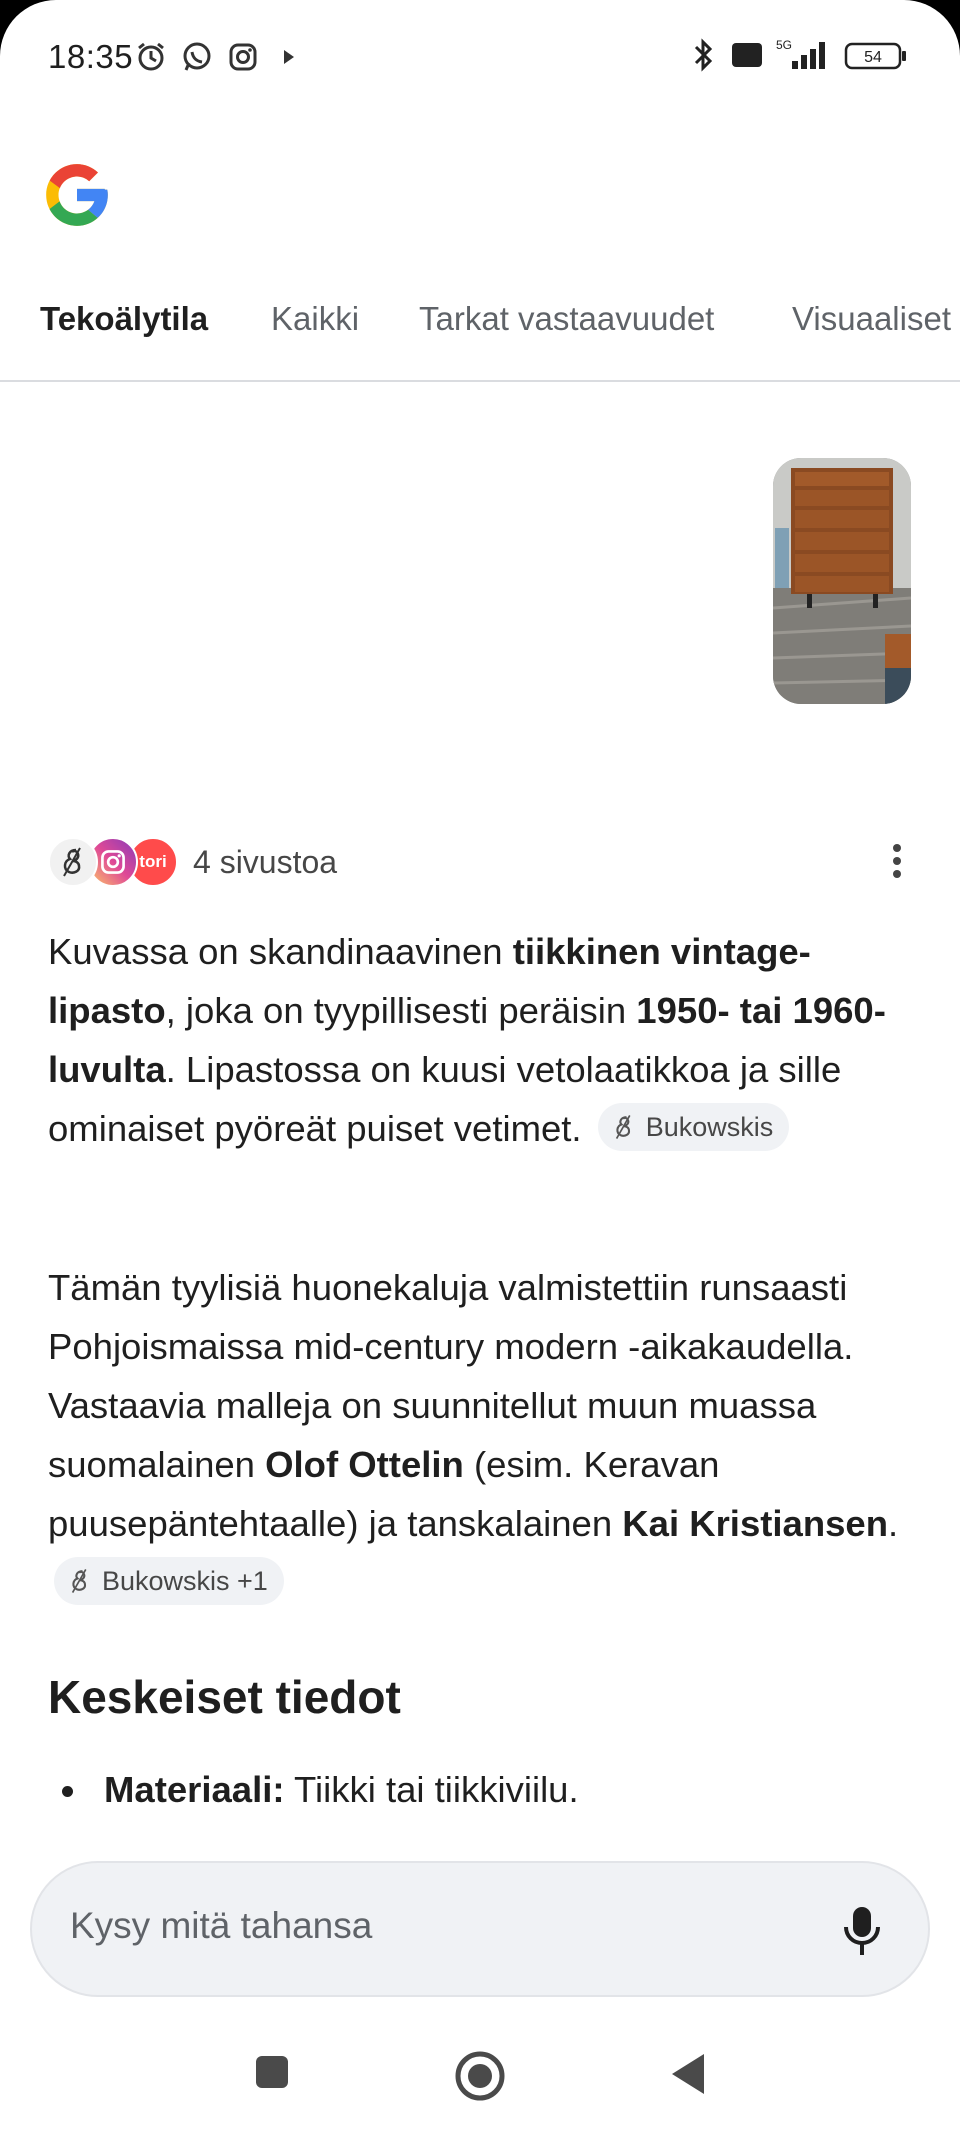 This screenshot has width=960, height=2133. I want to click on sources-count: 4 sivustoa, so click(265, 862).